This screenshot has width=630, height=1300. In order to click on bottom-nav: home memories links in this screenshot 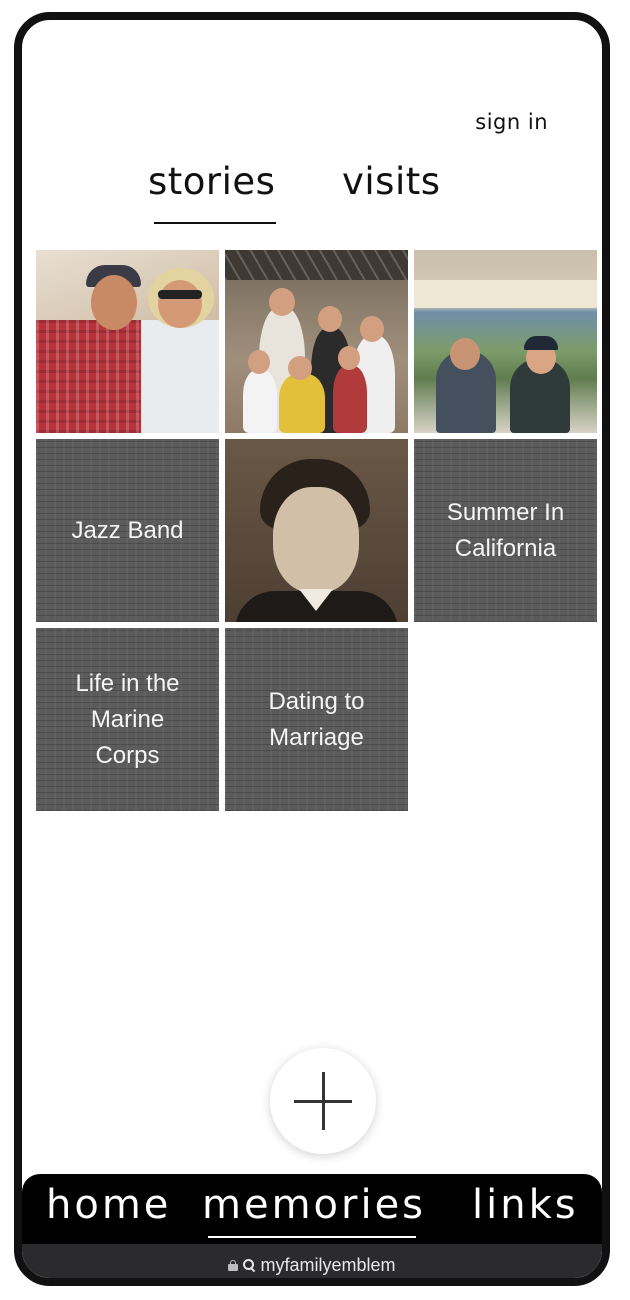, I will do `click(312, 1209)`.